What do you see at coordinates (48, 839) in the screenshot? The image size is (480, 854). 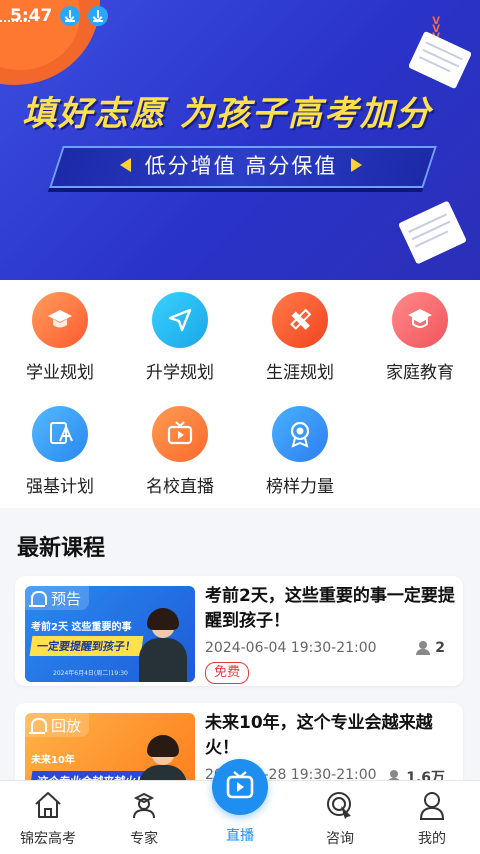 I see `tab-label: 锦宏高考` at bounding box center [48, 839].